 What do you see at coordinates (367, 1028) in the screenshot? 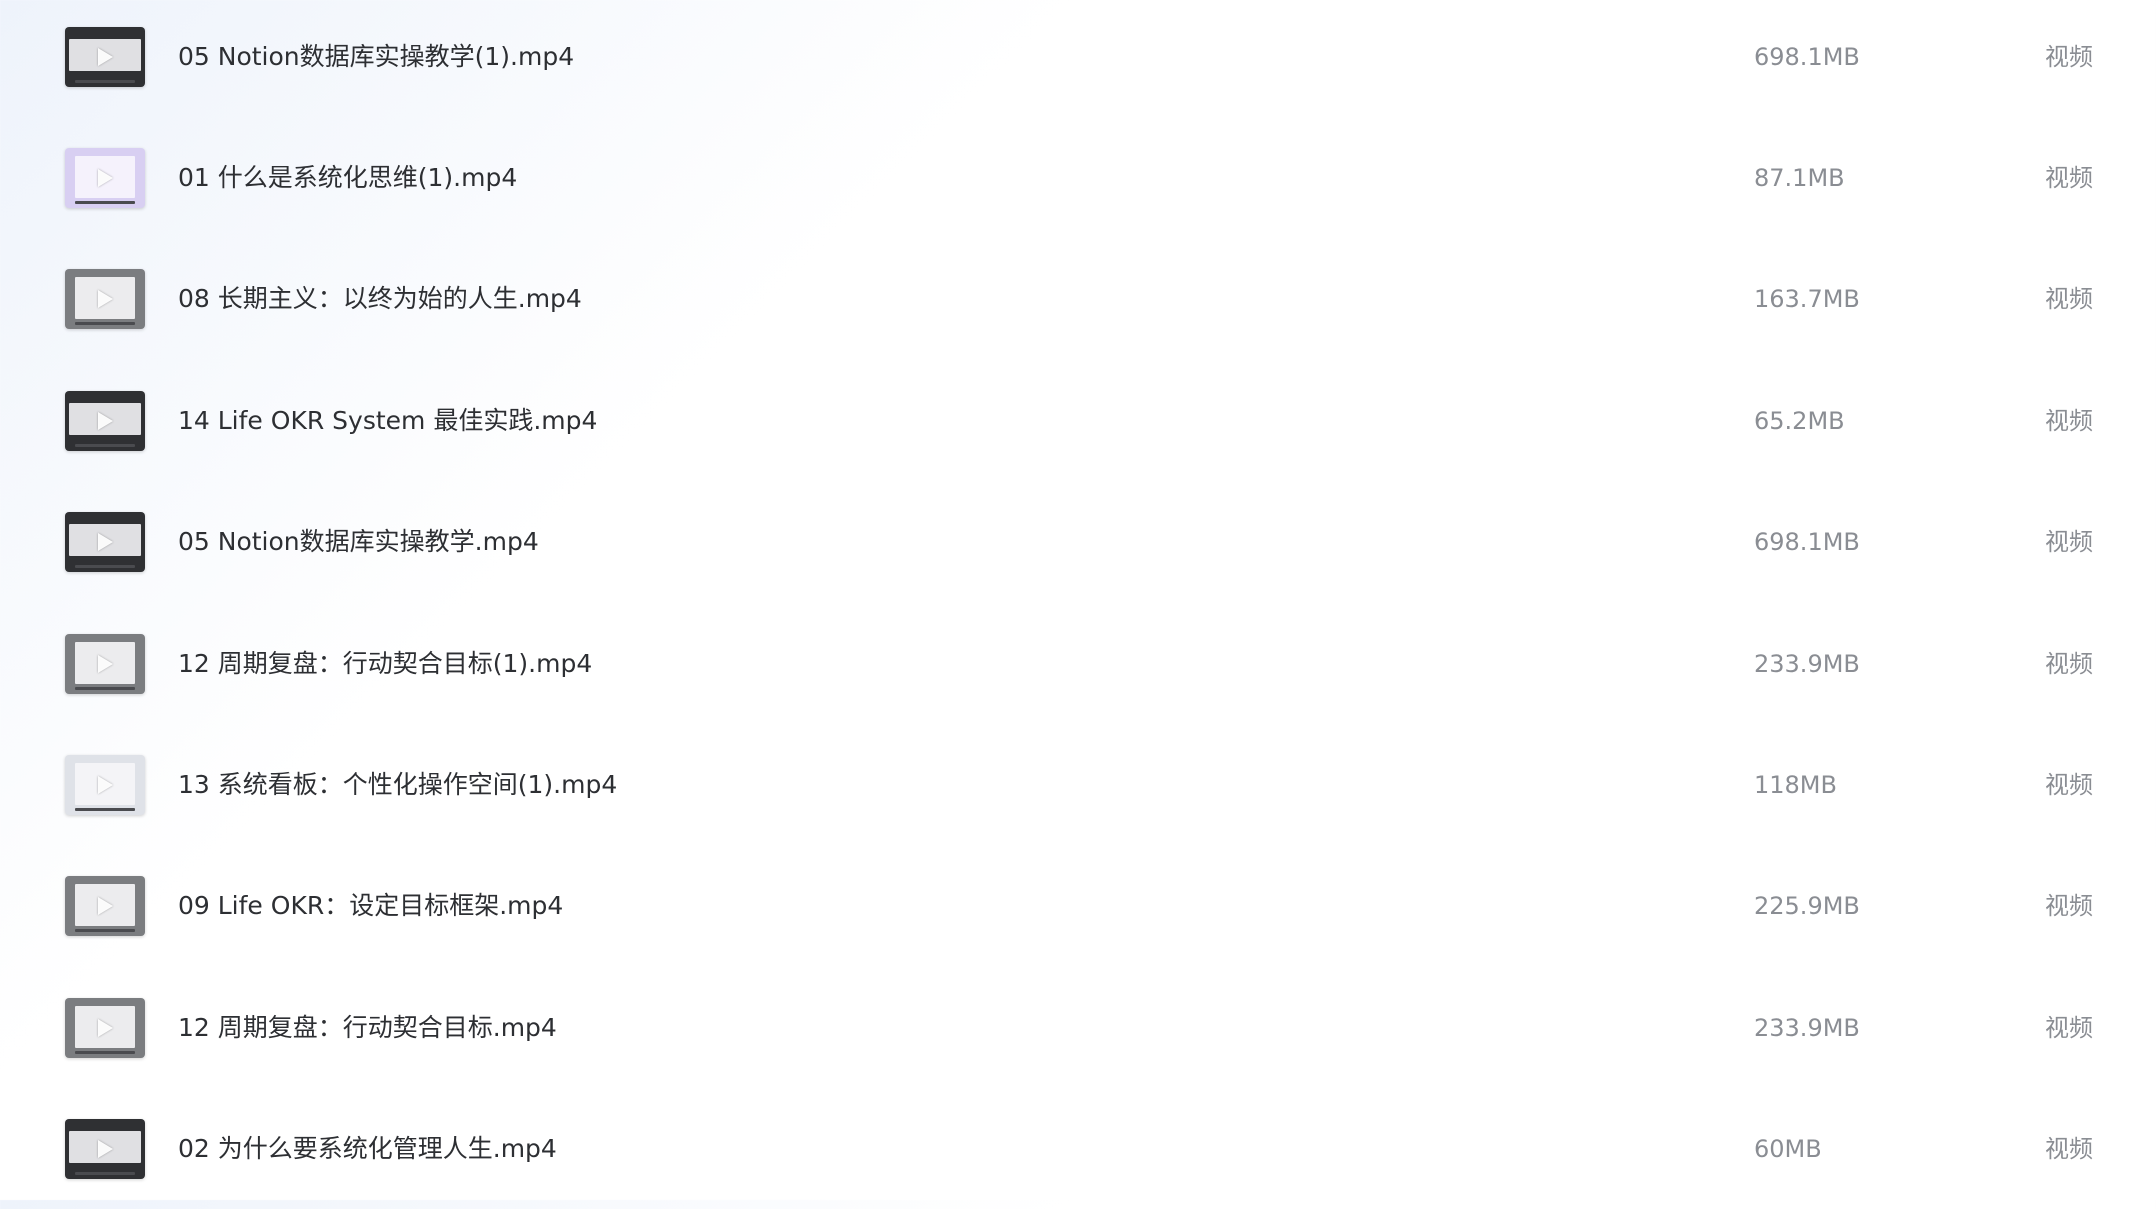
I see `file-name: 12 周期复盘：行动契合目标.mp4` at bounding box center [367, 1028].